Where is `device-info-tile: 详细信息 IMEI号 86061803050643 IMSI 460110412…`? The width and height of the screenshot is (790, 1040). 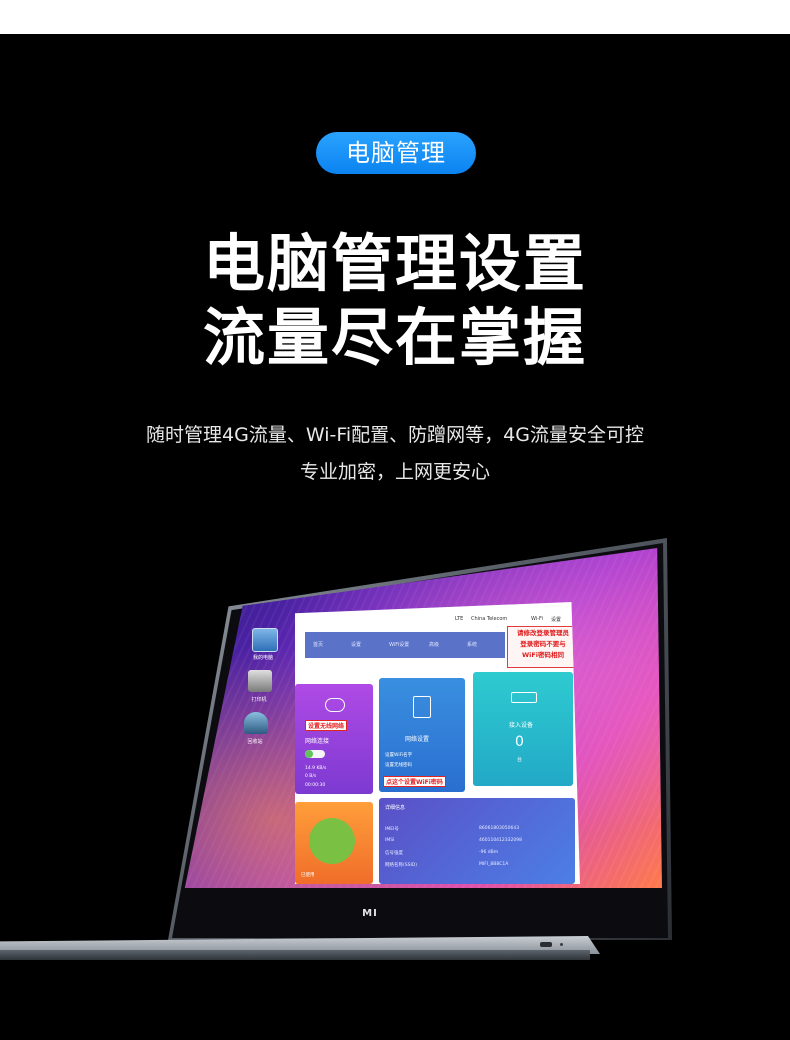
device-info-tile: 详细信息 IMEI号 86061803050643 IMSI 460110412… is located at coordinates (477, 841).